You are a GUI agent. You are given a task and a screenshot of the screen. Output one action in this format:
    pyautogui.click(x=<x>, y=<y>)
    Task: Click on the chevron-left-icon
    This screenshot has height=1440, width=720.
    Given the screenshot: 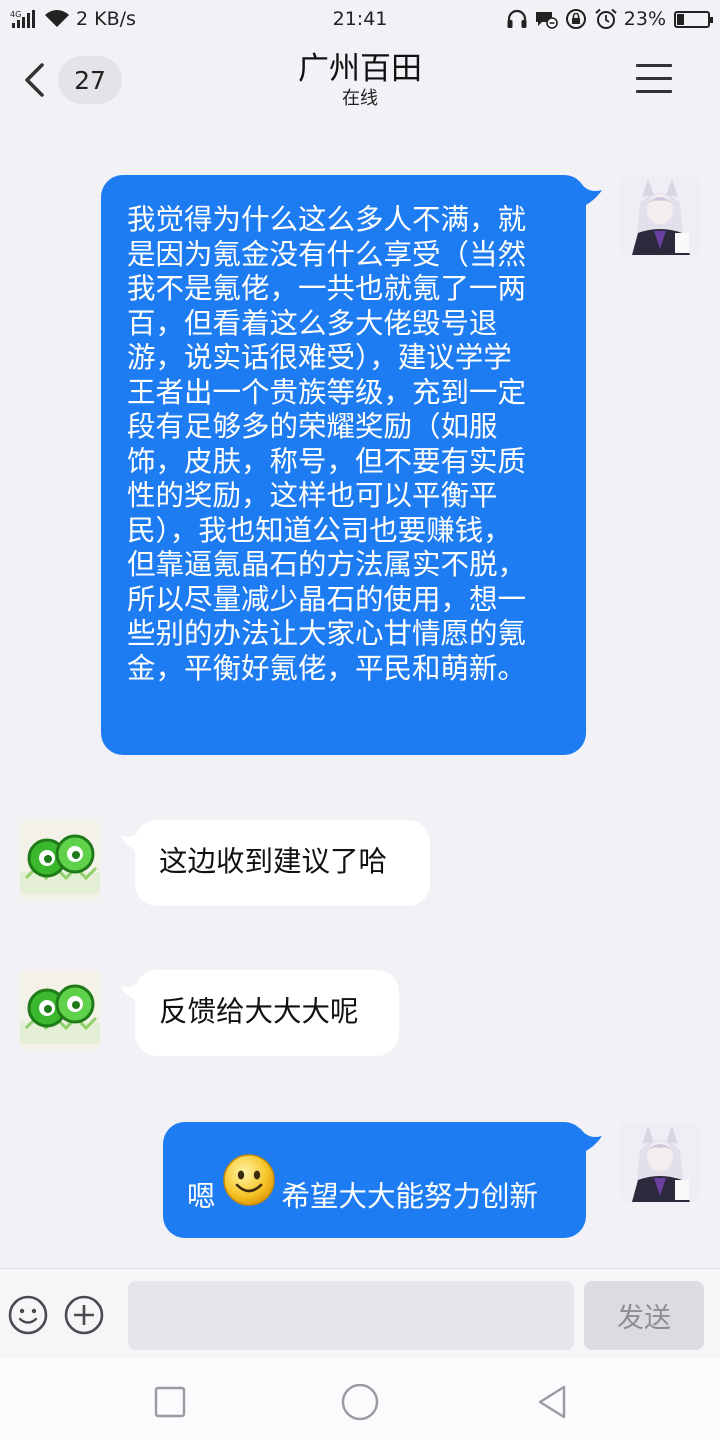 What is the action you would take?
    pyautogui.click(x=34, y=80)
    